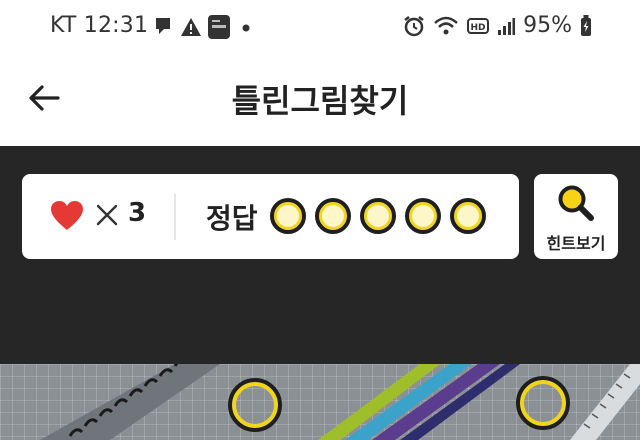  I want to click on alarm-icon, so click(414, 25).